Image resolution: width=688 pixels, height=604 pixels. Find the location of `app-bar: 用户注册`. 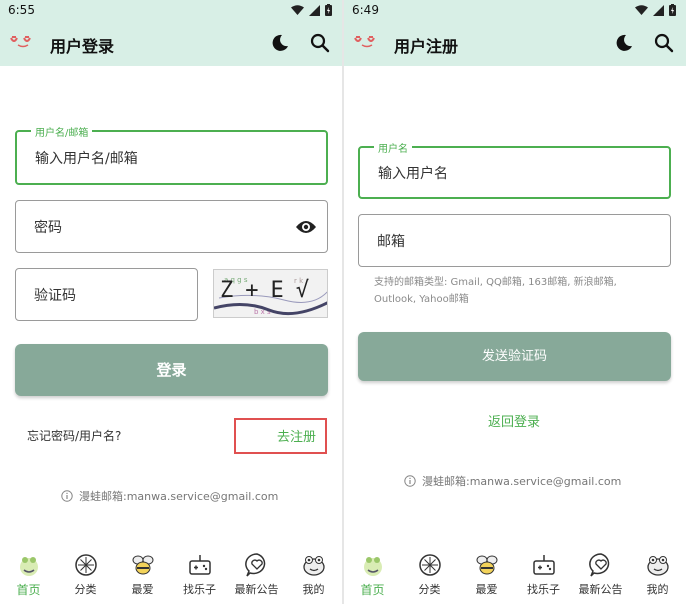

app-bar: 用户注册 is located at coordinates (515, 44).